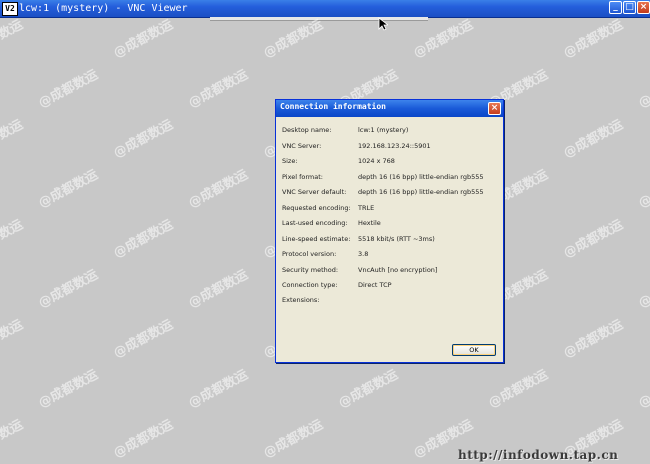 The height and width of the screenshot is (464, 650). Describe the element at coordinates (315, 223) in the screenshot. I see `info-label: Last-used encoding:` at that location.